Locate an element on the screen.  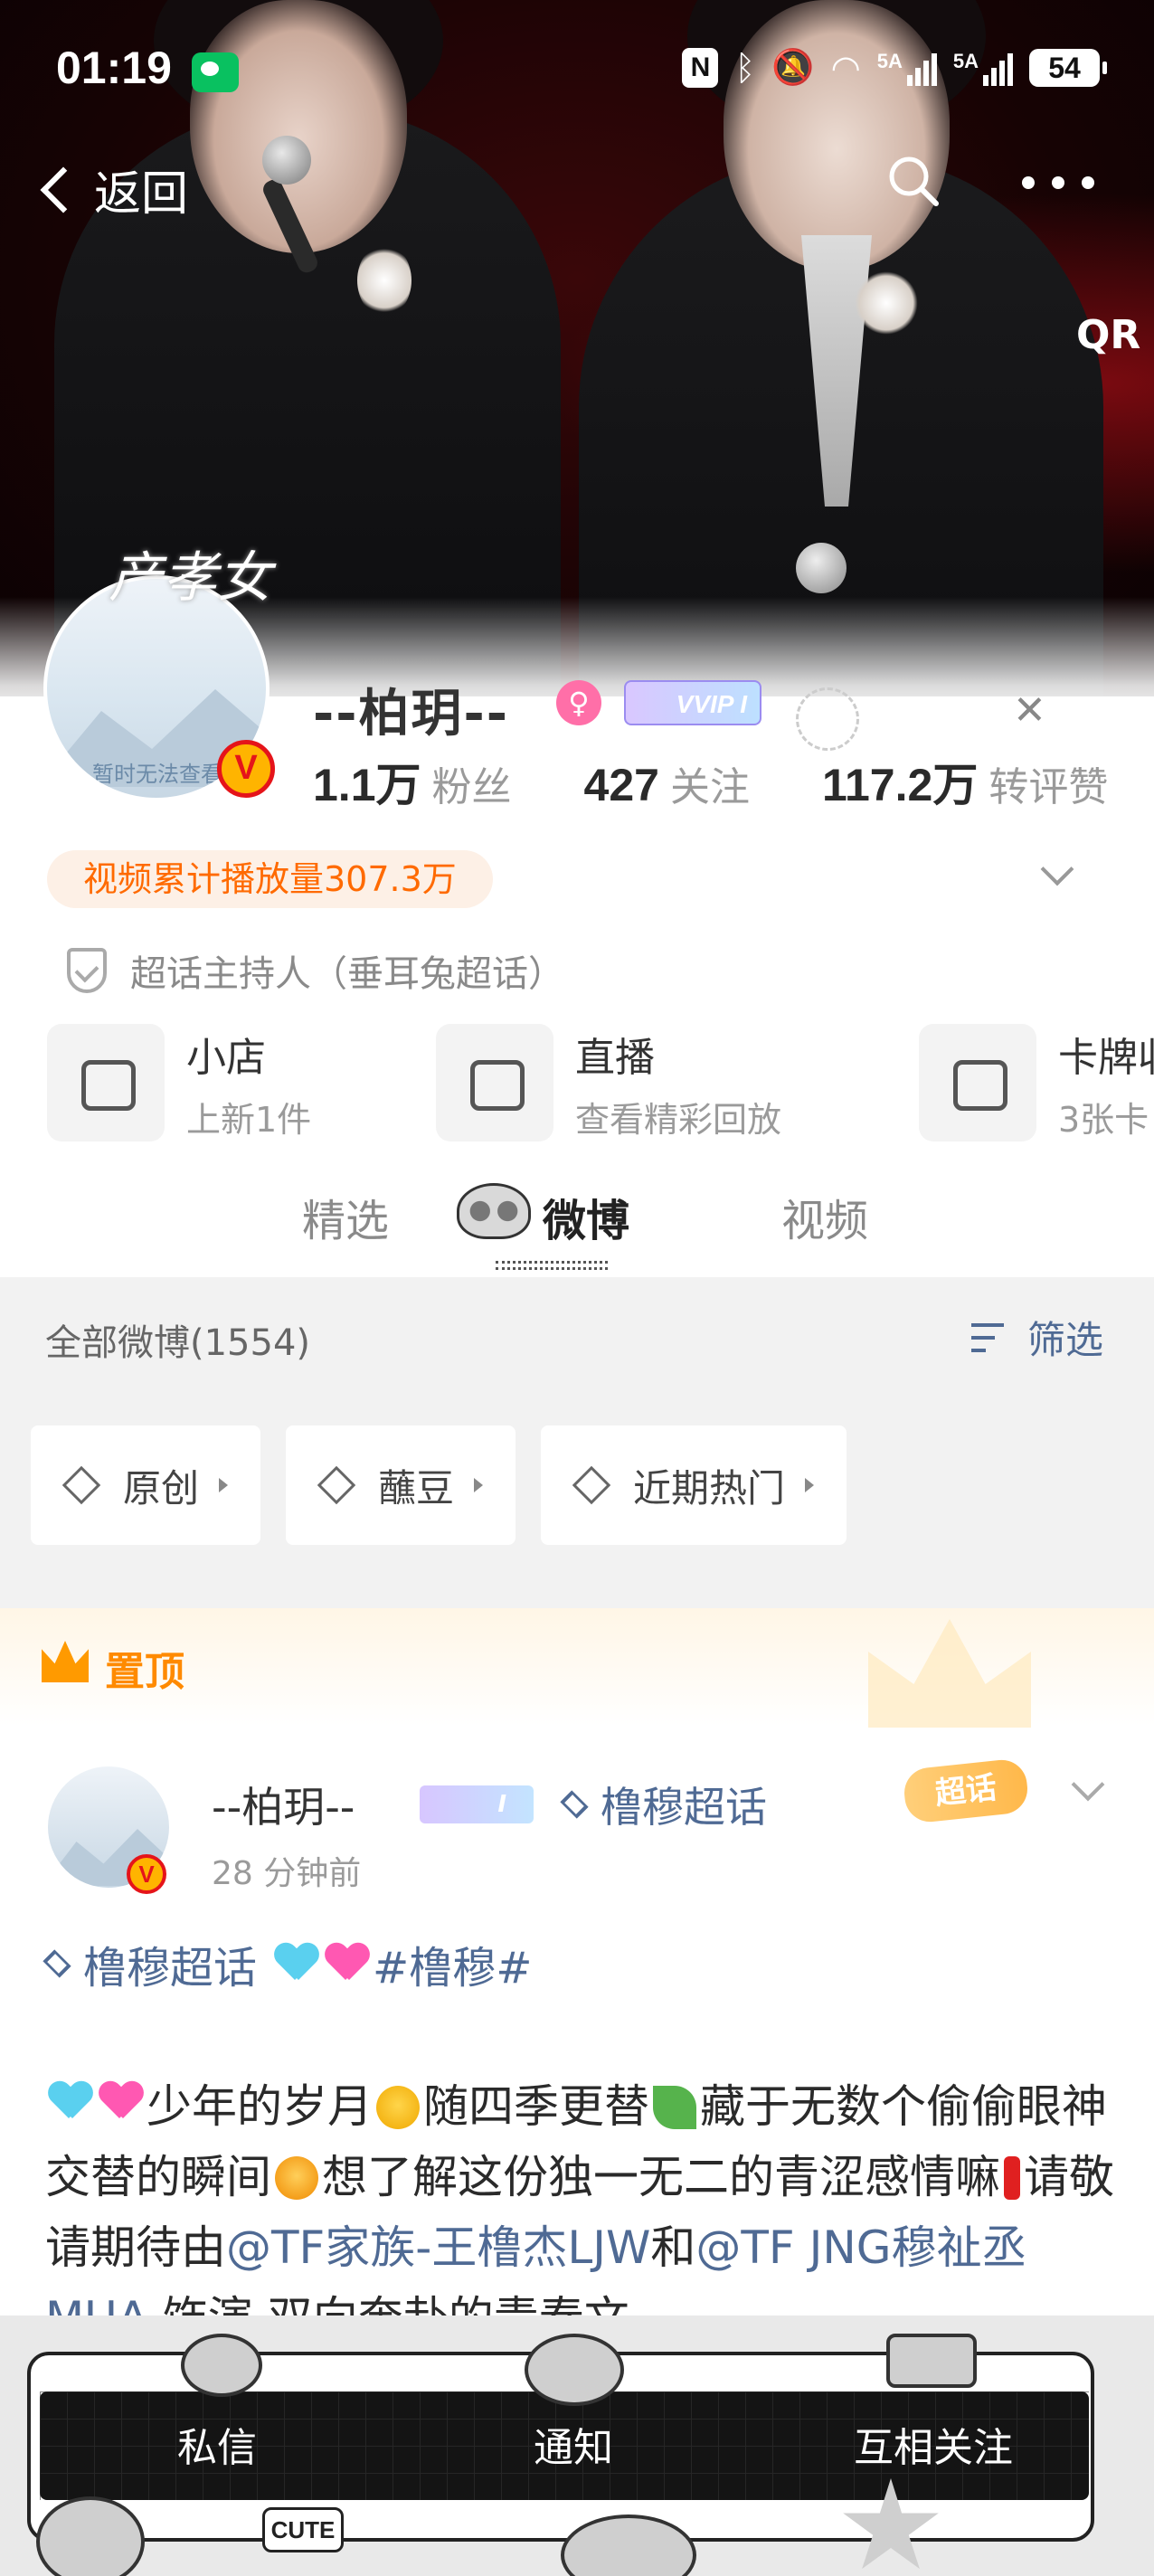
wink-emoji-icon is located at coordinates (398, 2107).